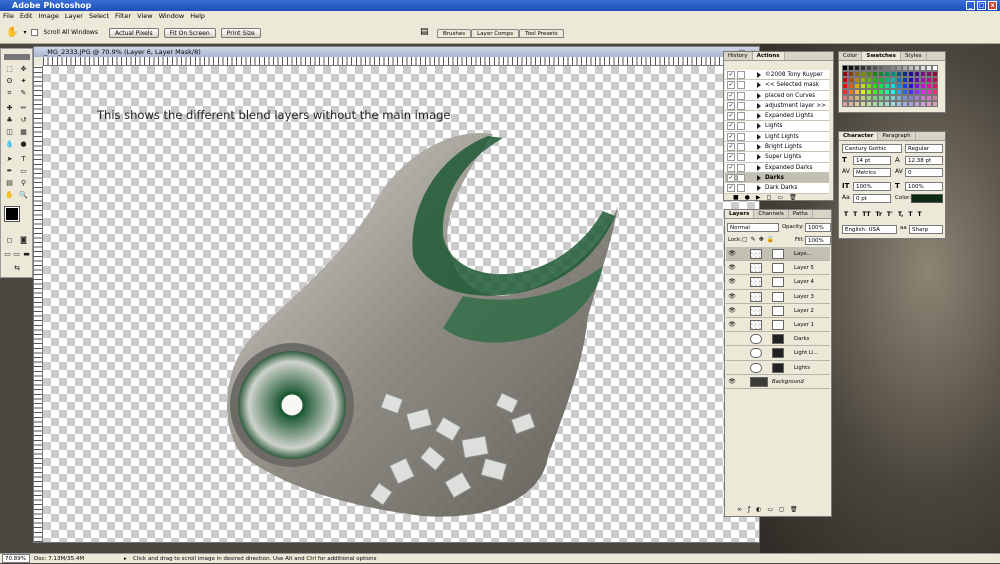 The image size is (1000, 564). What do you see at coordinates (23, 81) in the screenshot?
I see `magic-wand-tool-icon: ✦` at bounding box center [23, 81].